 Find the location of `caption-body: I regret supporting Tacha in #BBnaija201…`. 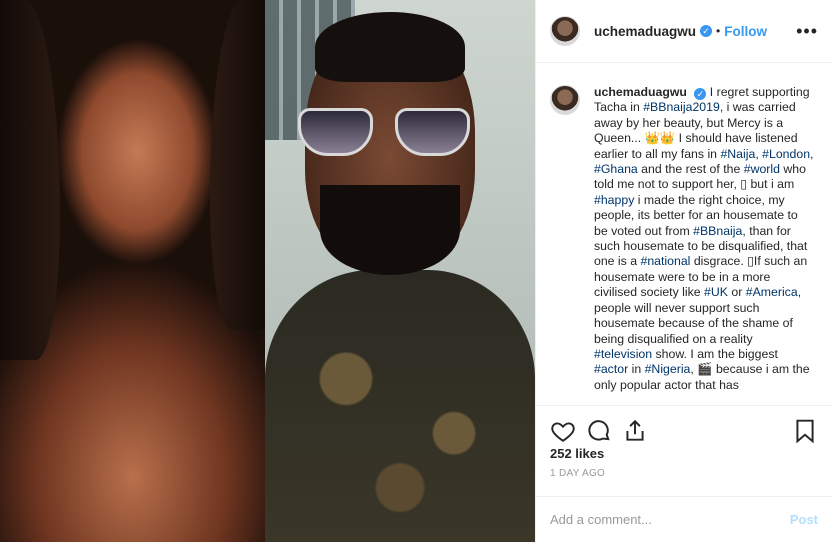

caption-body: I regret supporting Tacha in #BBnaija201… is located at coordinates (703, 238).